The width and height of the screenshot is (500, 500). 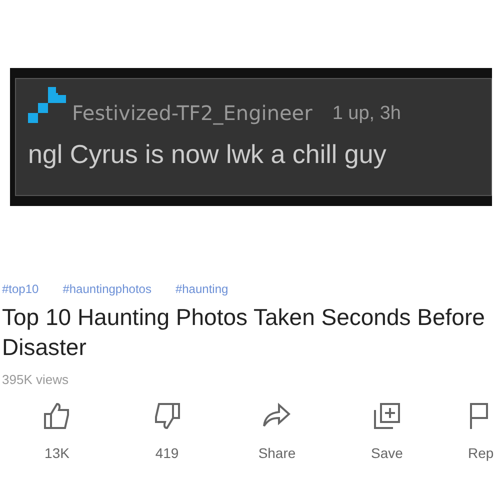 I want to click on view-count: 395K views, so click(x=36, y=379).